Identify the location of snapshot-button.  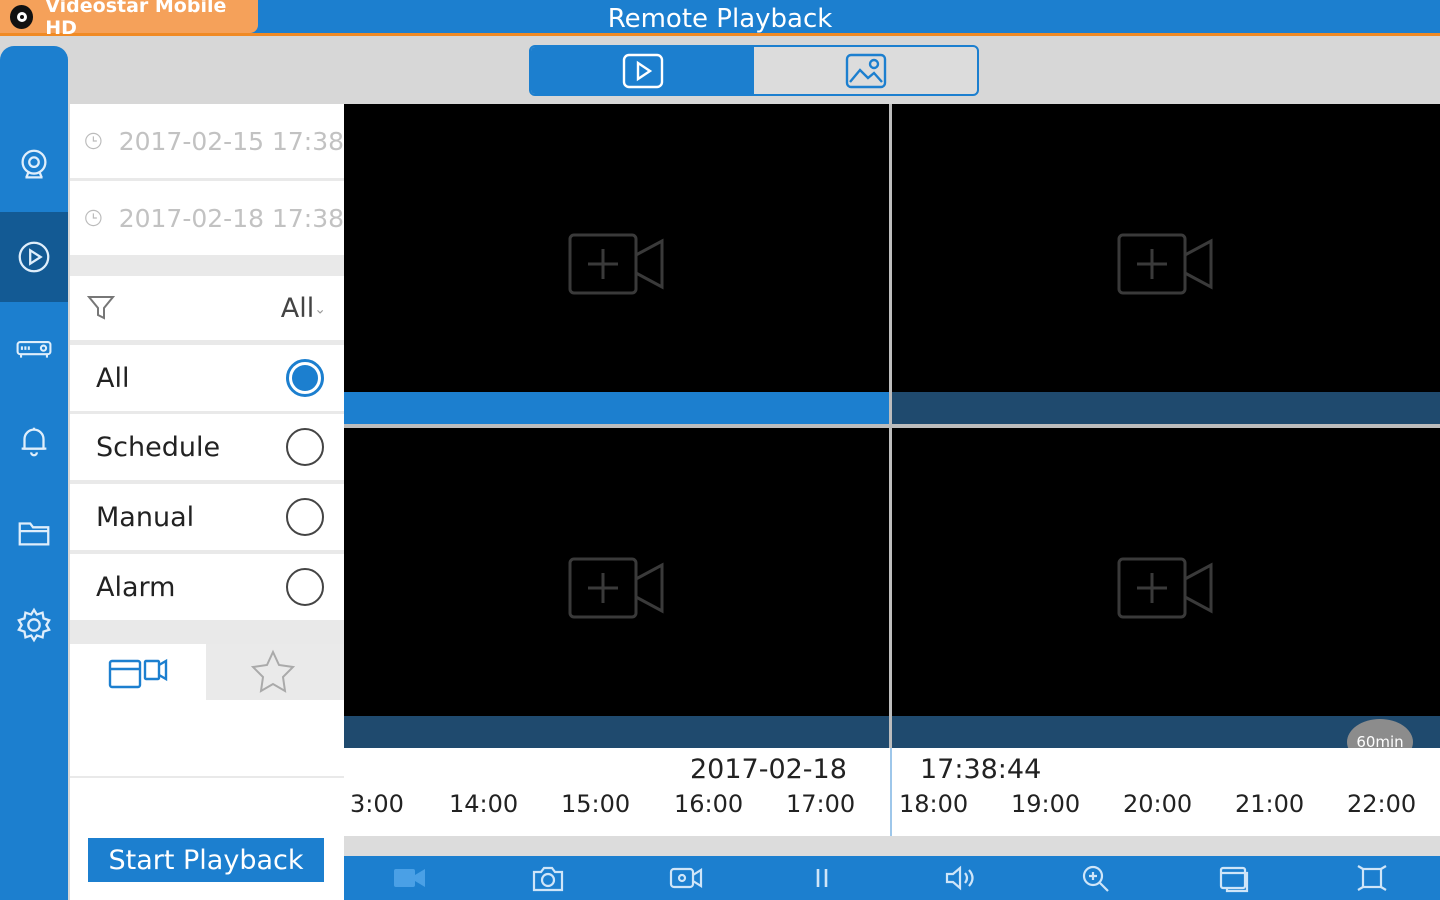
(548, 878).